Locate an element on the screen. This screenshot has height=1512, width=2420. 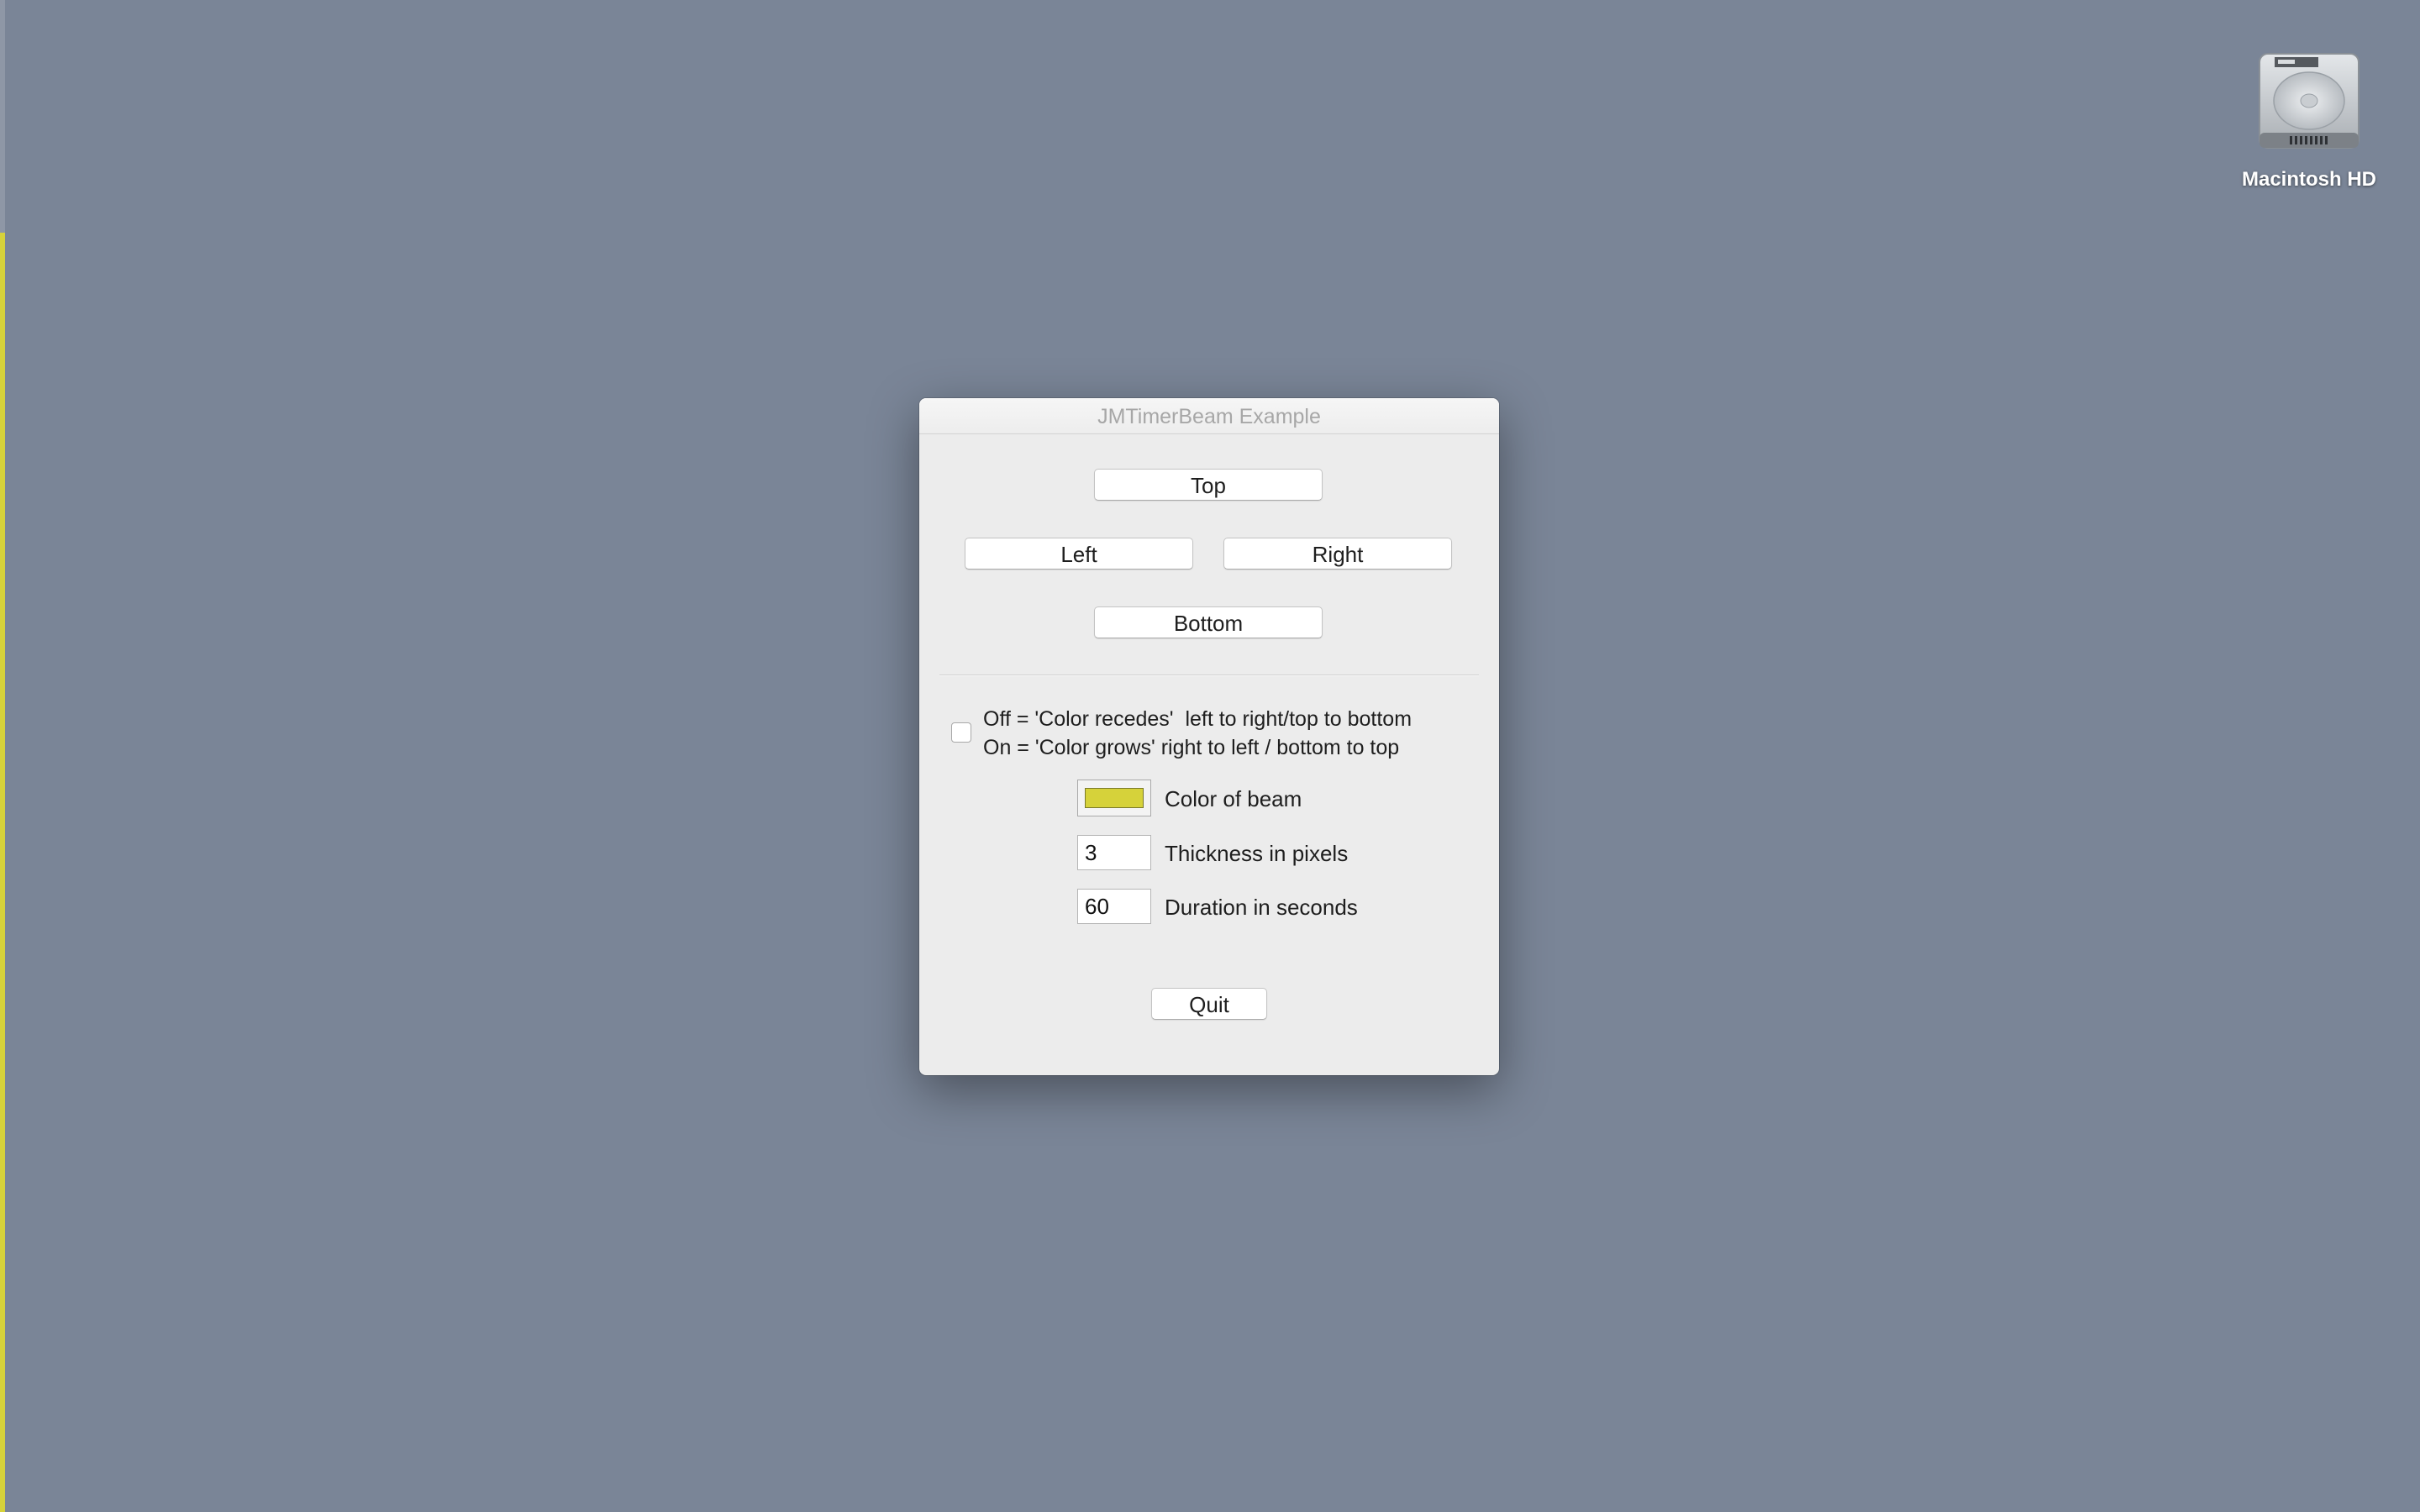
top-button: Top is located at coordinates (1208, 485).